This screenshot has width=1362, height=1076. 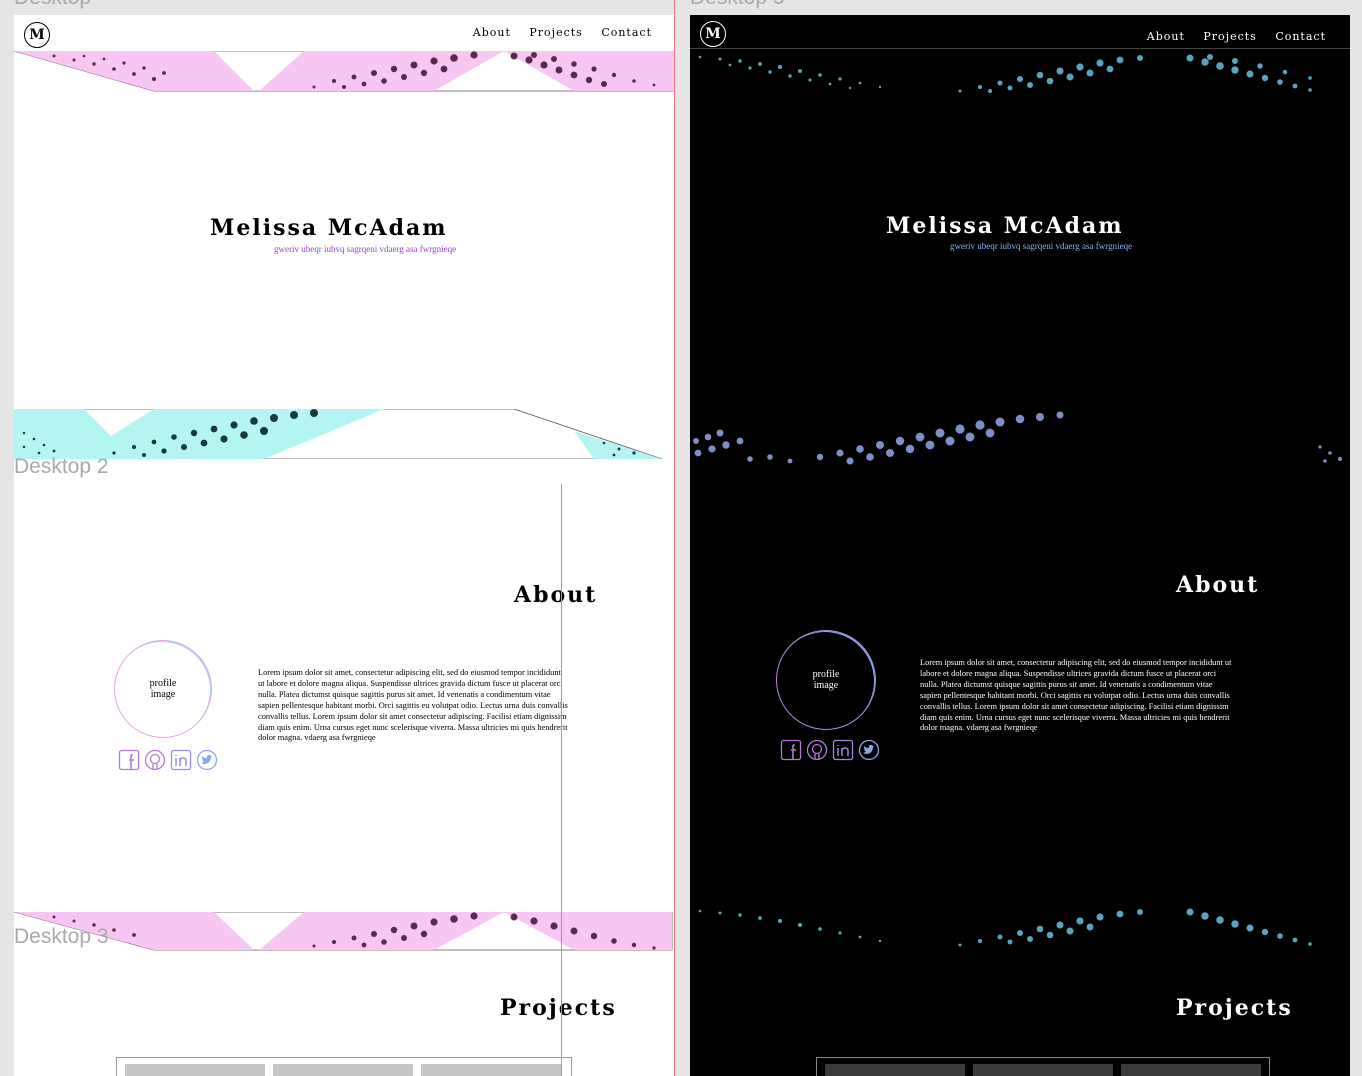 I want to click on hero-name-dark: Melissa McAdam, so click(x=1005, y=226).